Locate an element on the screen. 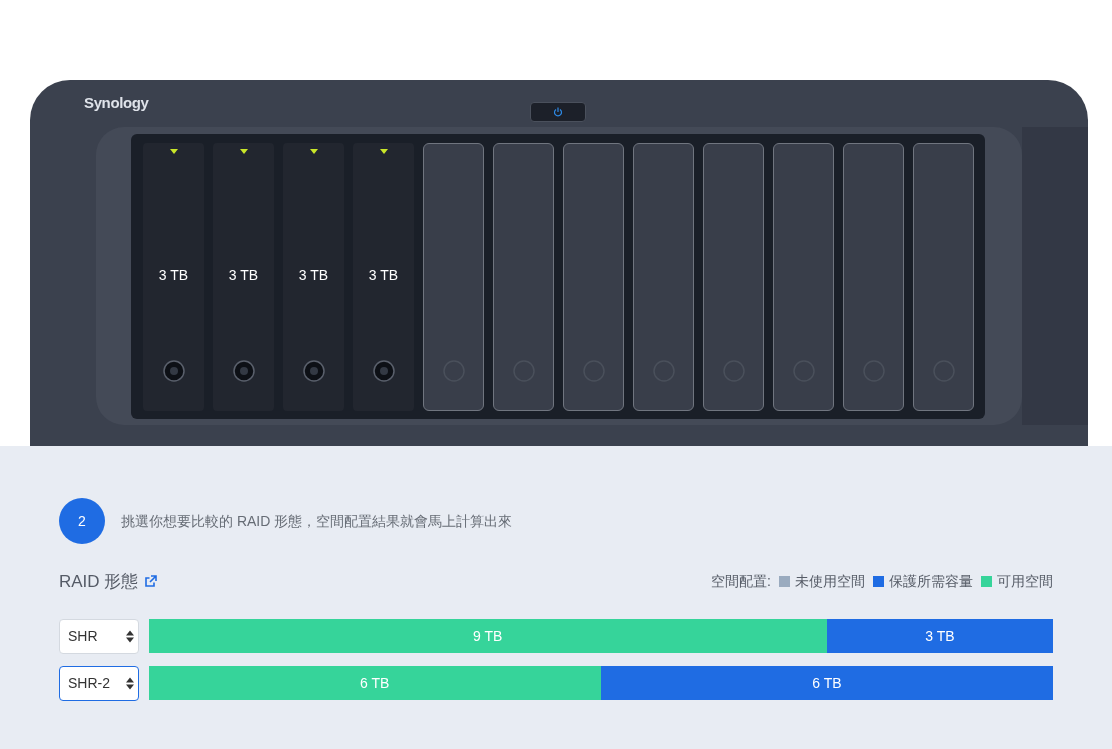  legend-label: 空間配置: is located at coordinates (741, 582).